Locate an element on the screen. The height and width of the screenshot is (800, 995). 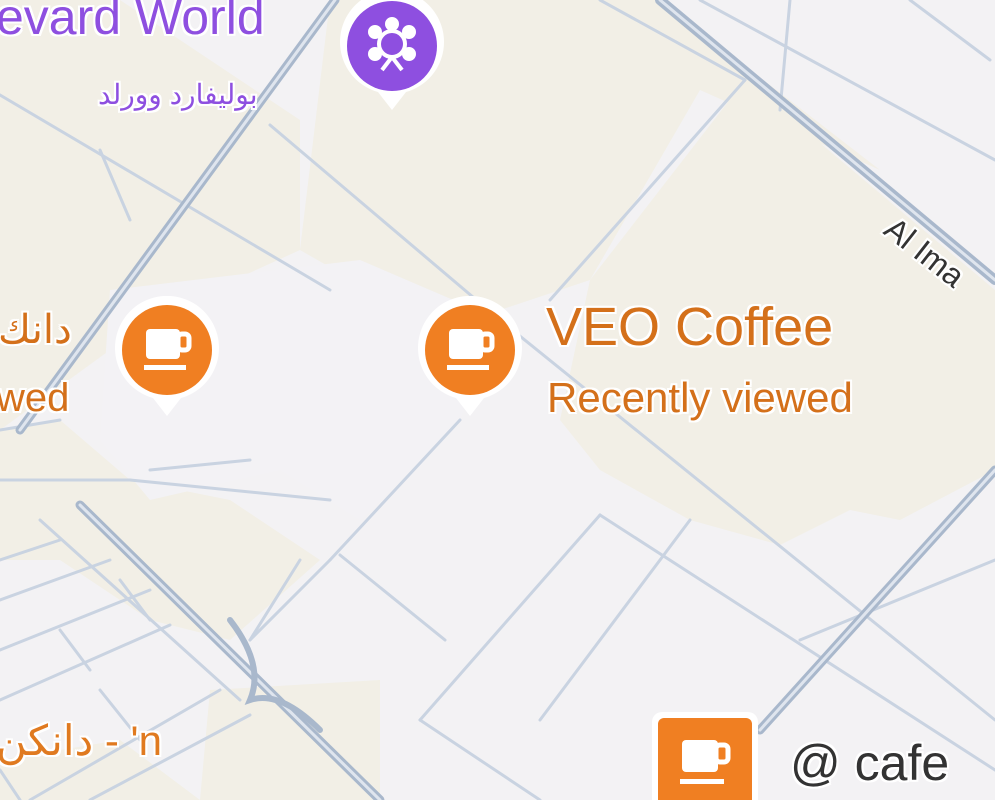
veo-coffee-name: VEO Coffee is located at coordinates (689, 327).